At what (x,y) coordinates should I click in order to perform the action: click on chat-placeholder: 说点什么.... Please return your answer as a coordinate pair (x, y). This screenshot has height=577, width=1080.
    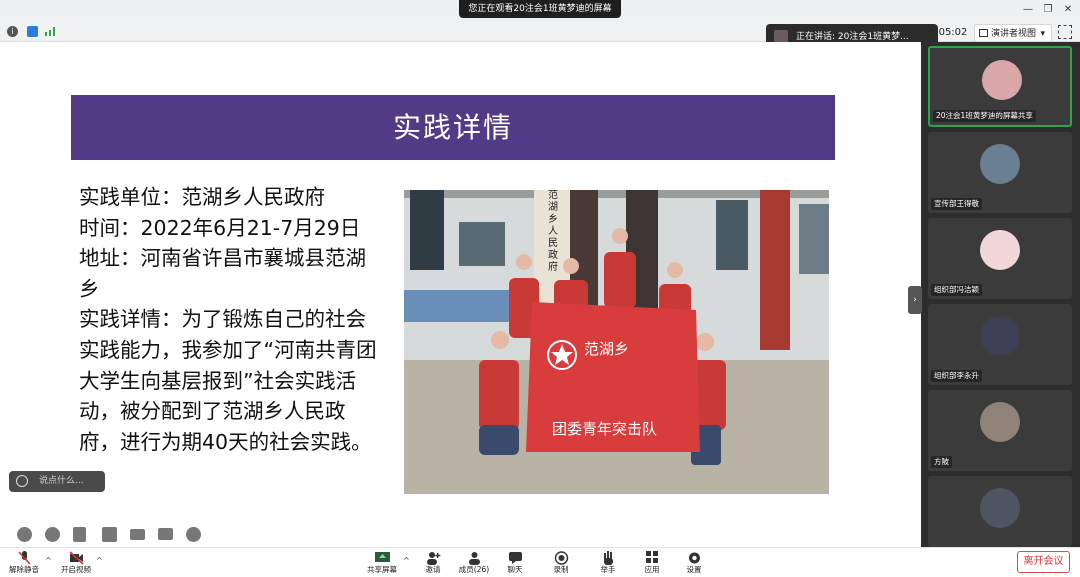
    Looking at the image, I should click on (61, 481).